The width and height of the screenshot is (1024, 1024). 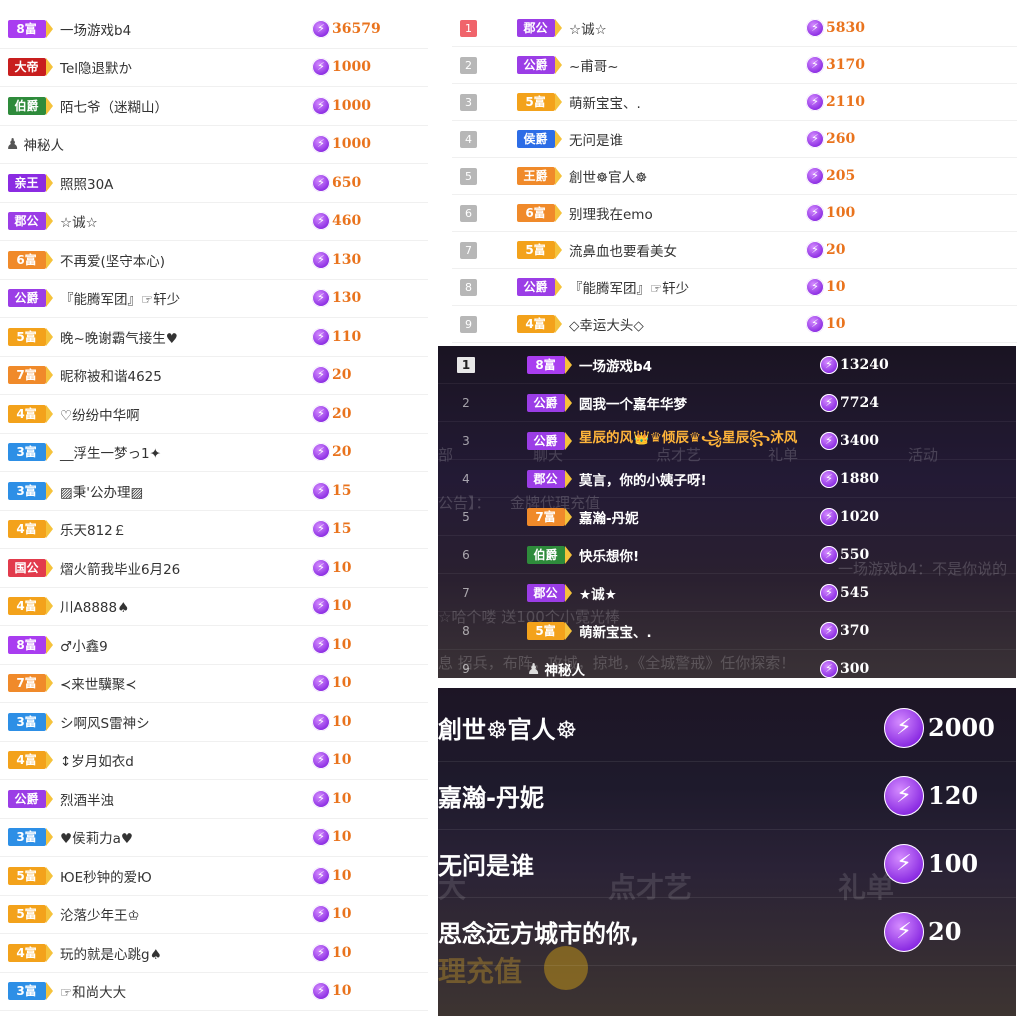 What do you see at coordinates (114, 106) in the screenshot?
I see `user-name: 陌七爷（迷糊山）` at bounding box center [114, 106].